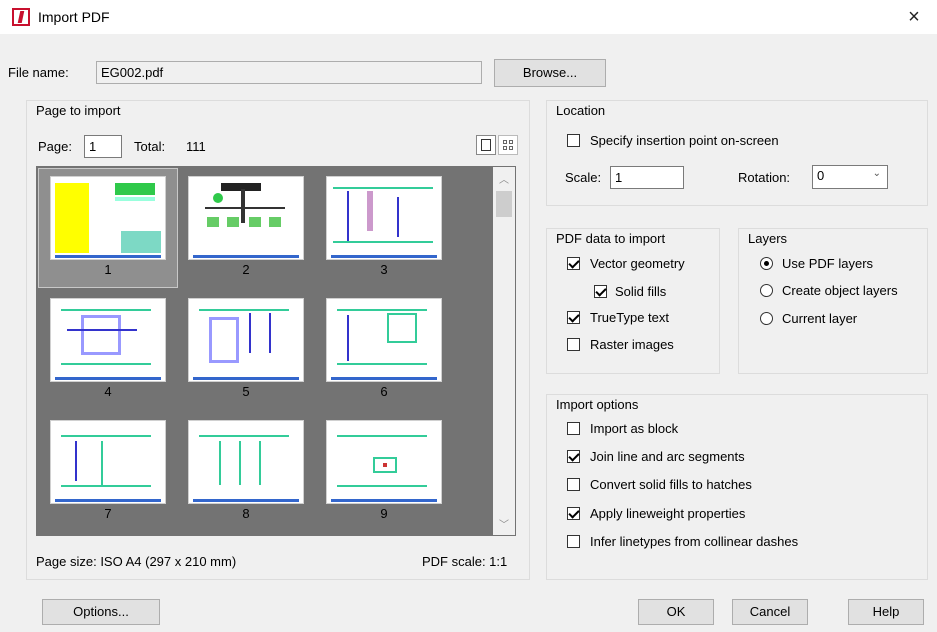  What do you see at coordinates (246, 269) in the screenshot?
I see `thumbnail-label: 2` at bounding box center [246, 269].